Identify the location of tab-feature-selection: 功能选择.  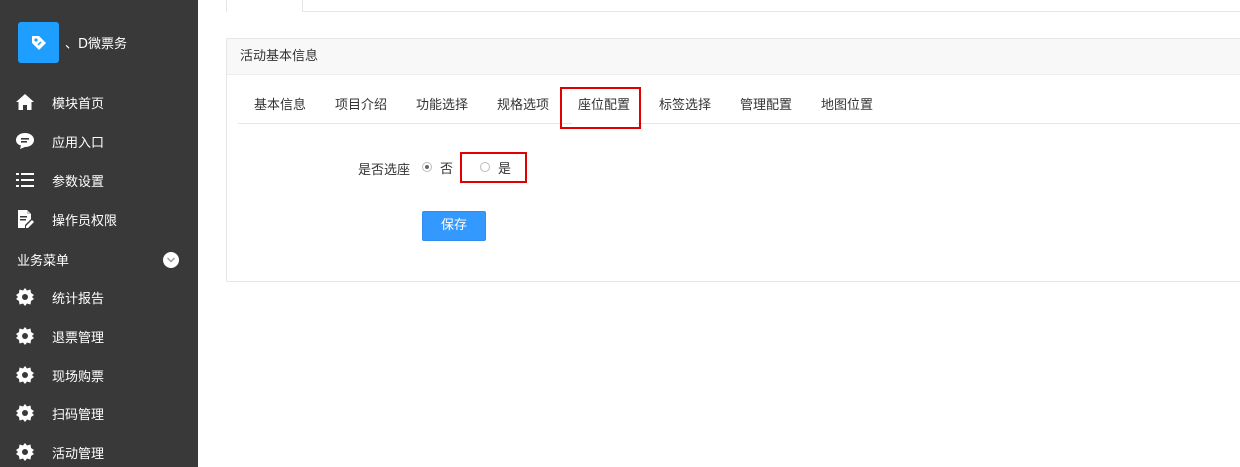
(442, 106).